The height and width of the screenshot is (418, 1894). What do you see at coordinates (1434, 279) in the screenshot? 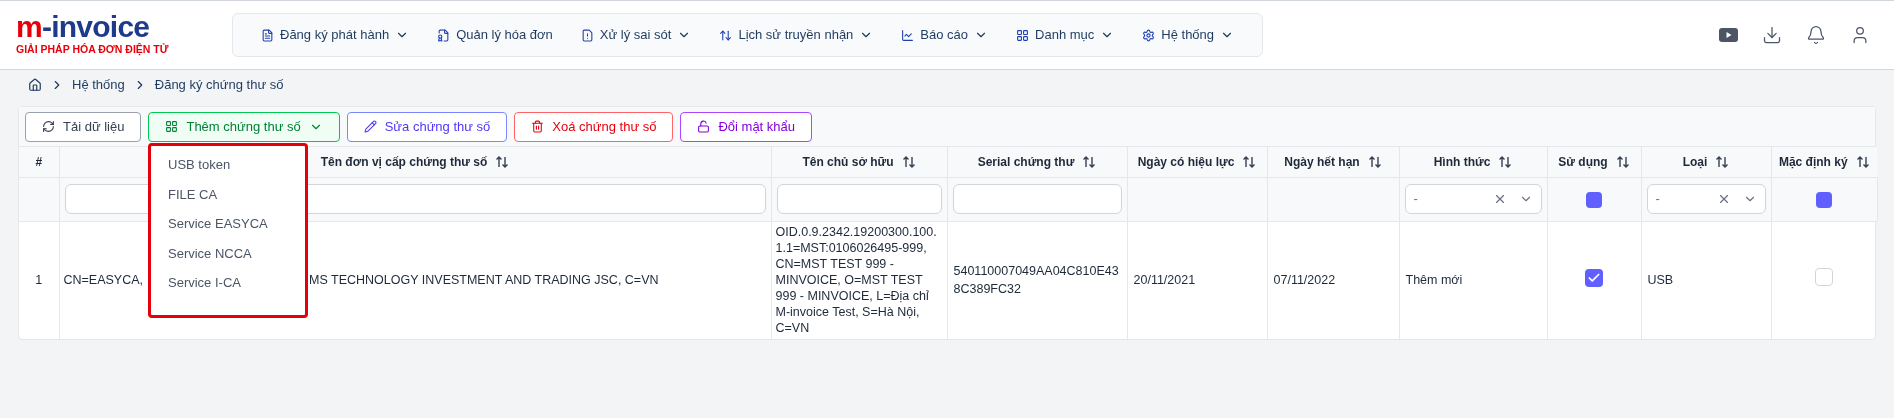
I see `table-cell: Thêm mới` at bounding box center [1434, 279].